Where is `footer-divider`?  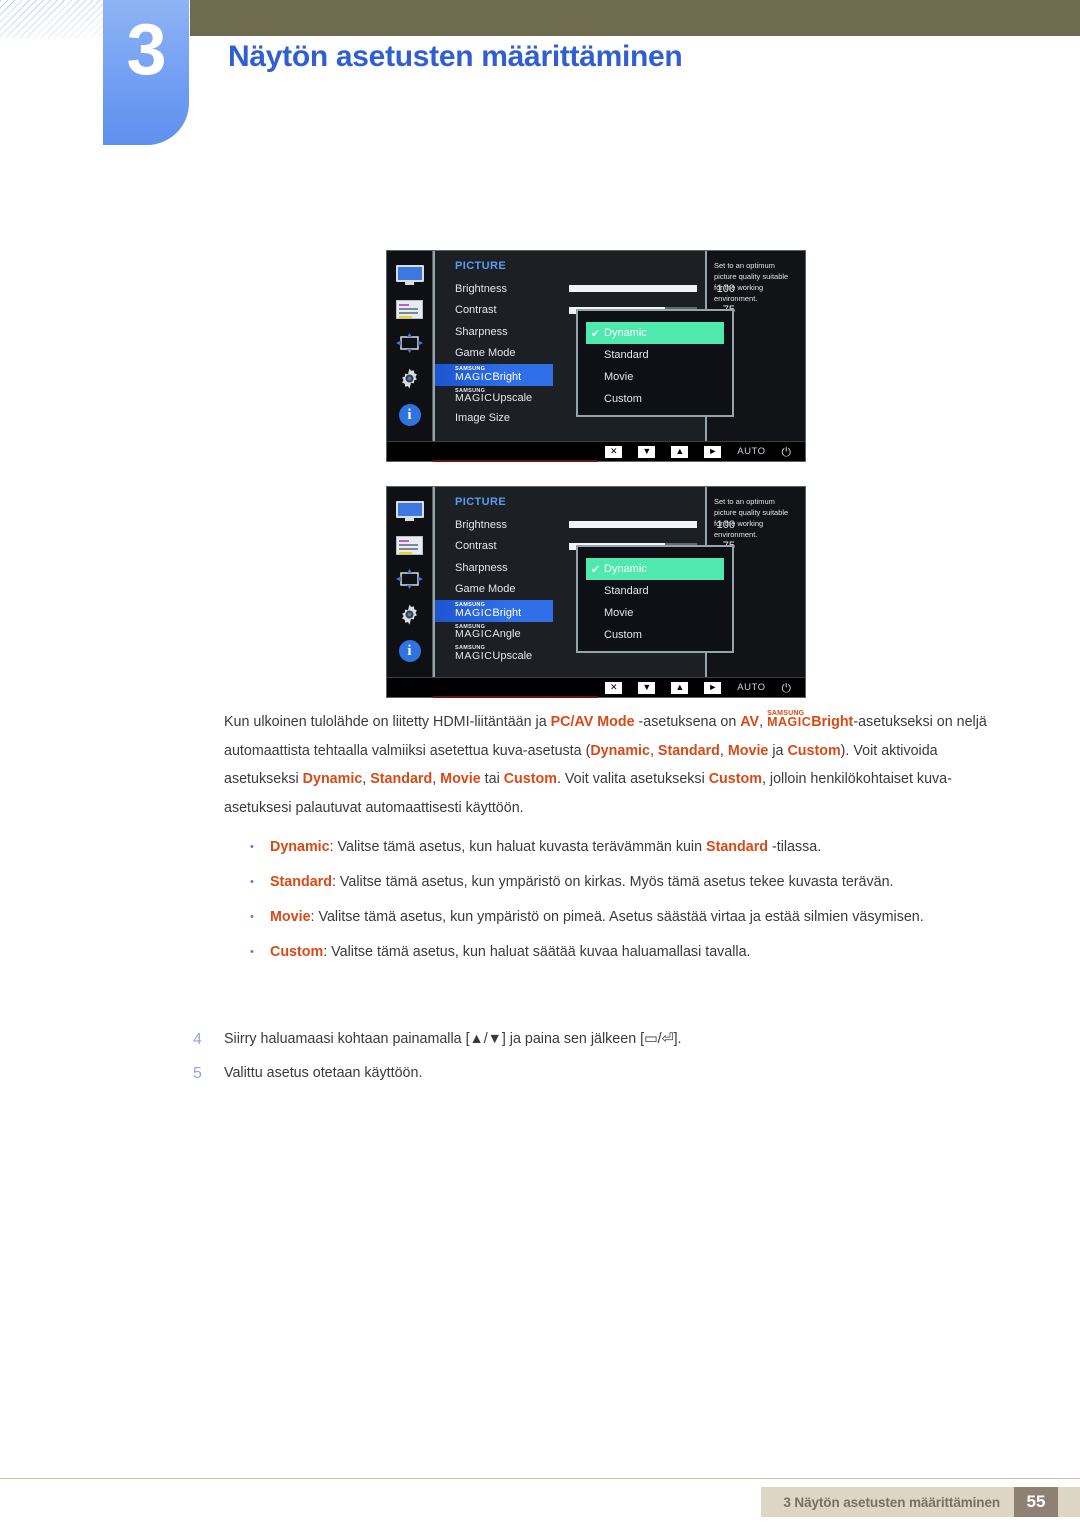 footer-divider is located at coordinates (540, 1478).